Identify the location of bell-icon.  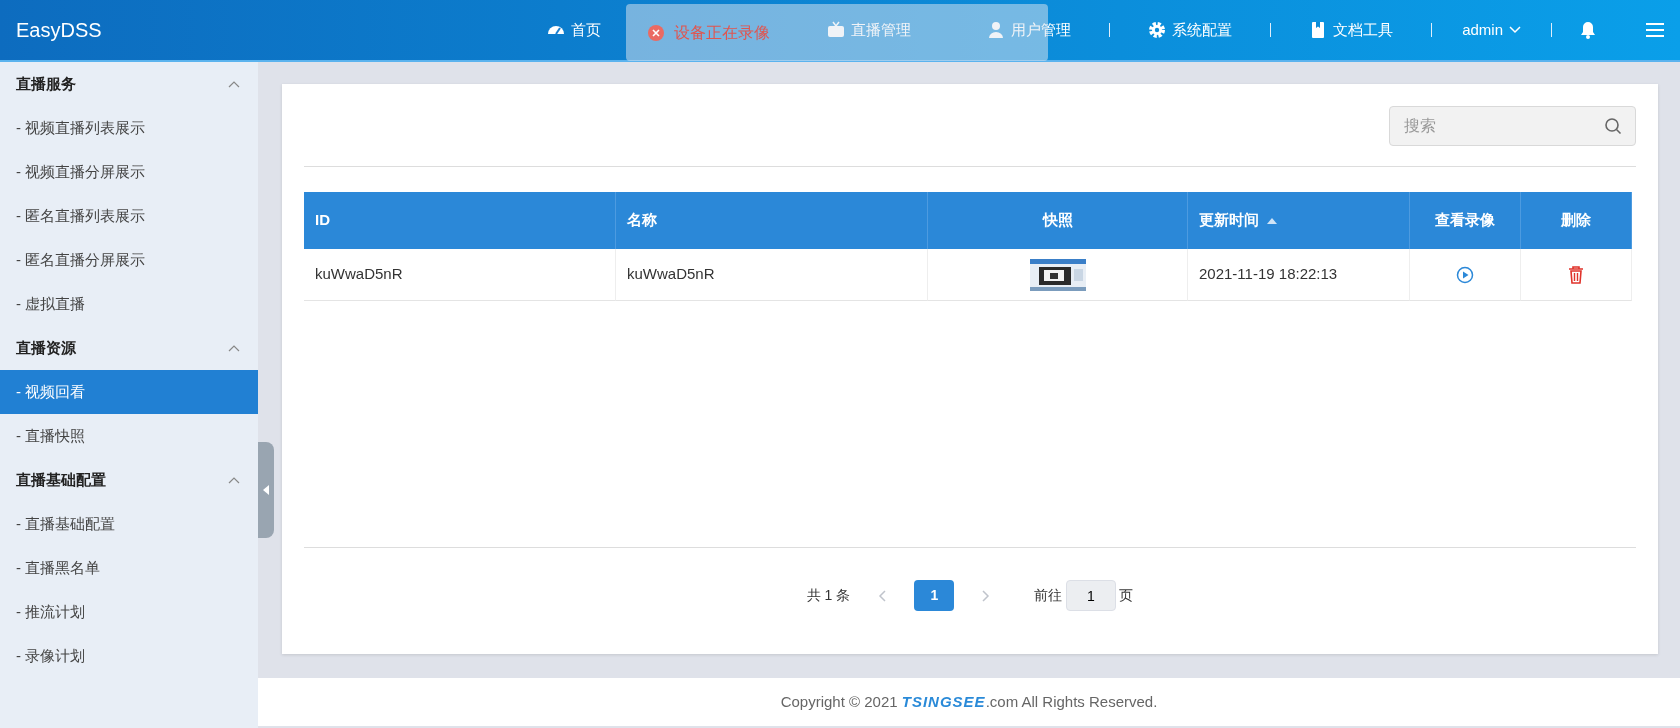
(1588, 30).